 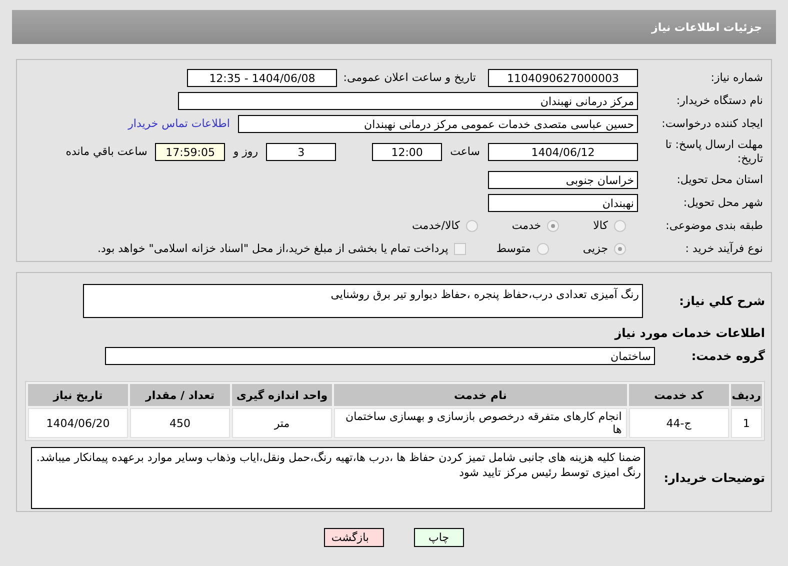 I want to click on text-area: ضمنا کلیه هزینه های جانبی شامل تمیز کردن حفاظ ها ،درب ها،تهیه رنگ،حمل ونقل،ایاب وذهاب وسایر موارد برعهده پیمانکار میباشد. رنگ امیزی توسط رئیس مرکز تایید شود, so click(x=338, y=478).